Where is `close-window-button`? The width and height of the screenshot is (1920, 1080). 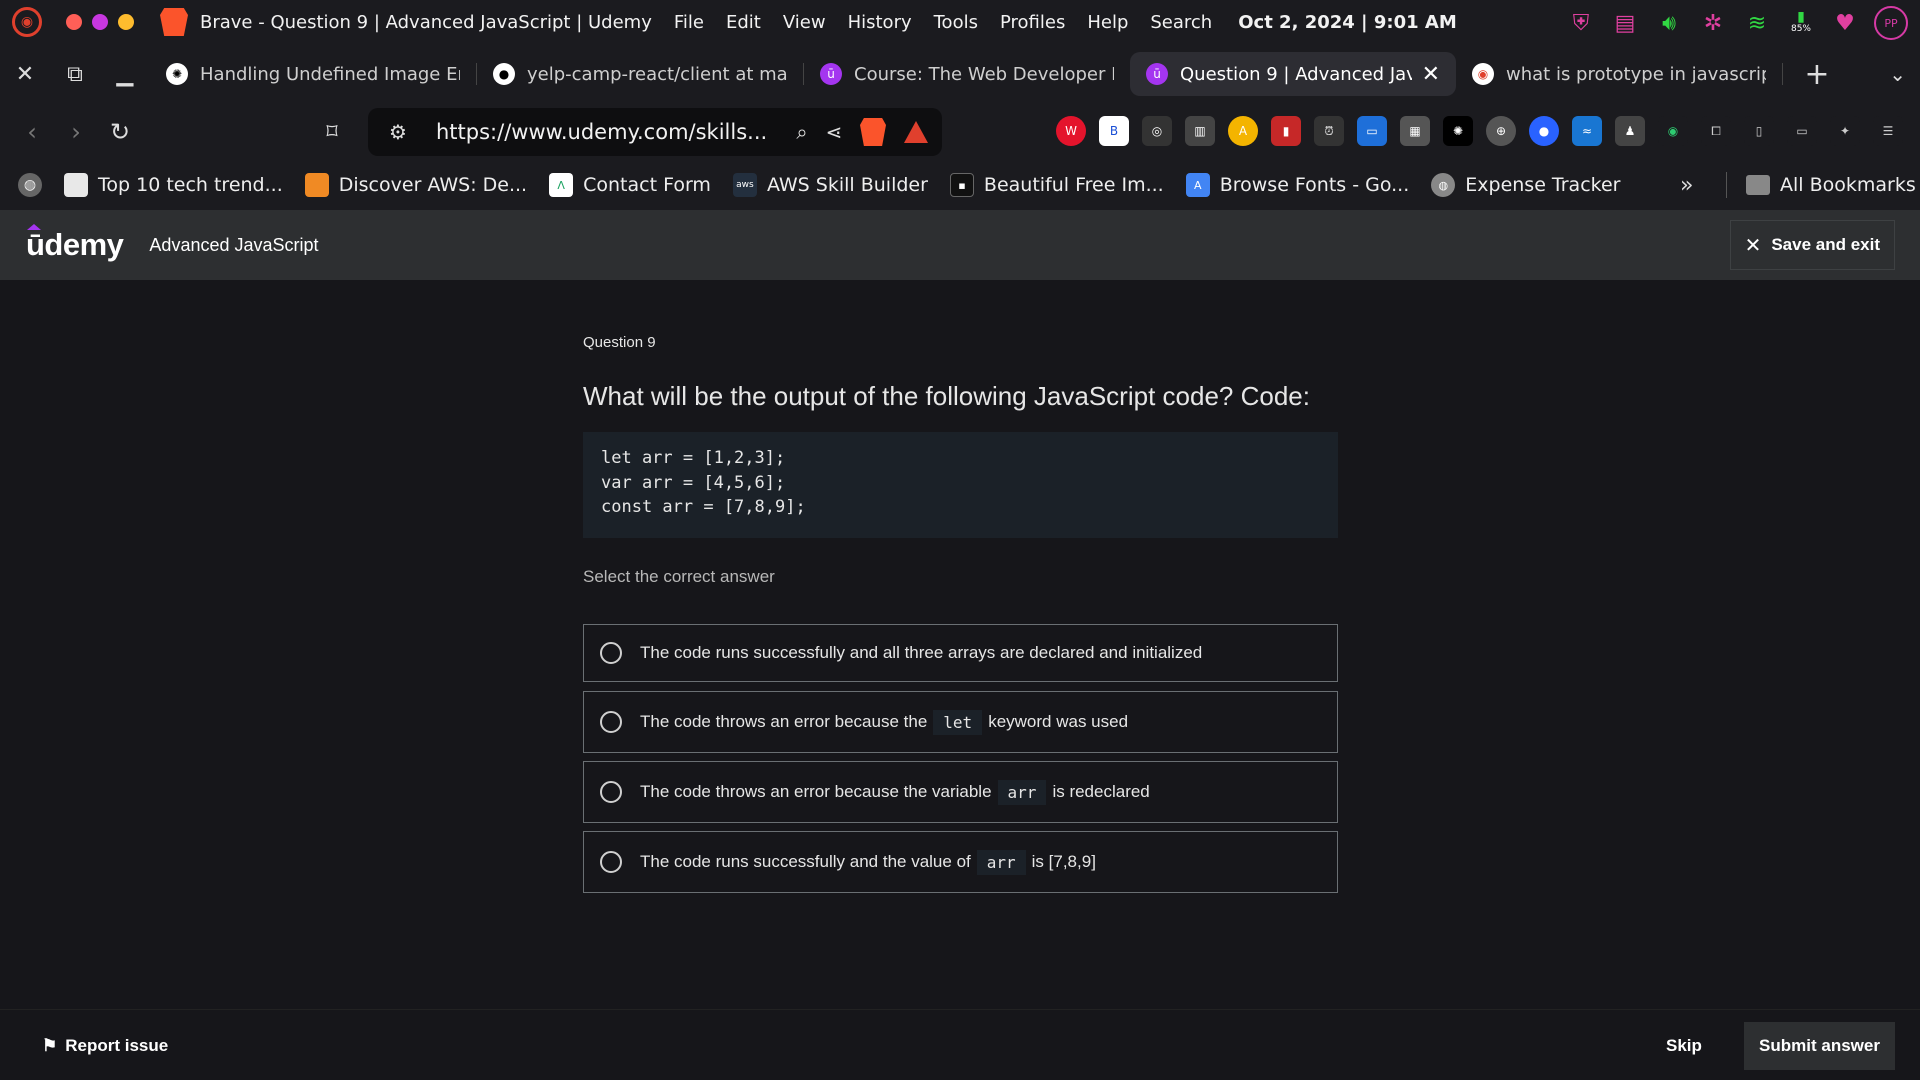 close-window-button is located at coordinates (74, 22).